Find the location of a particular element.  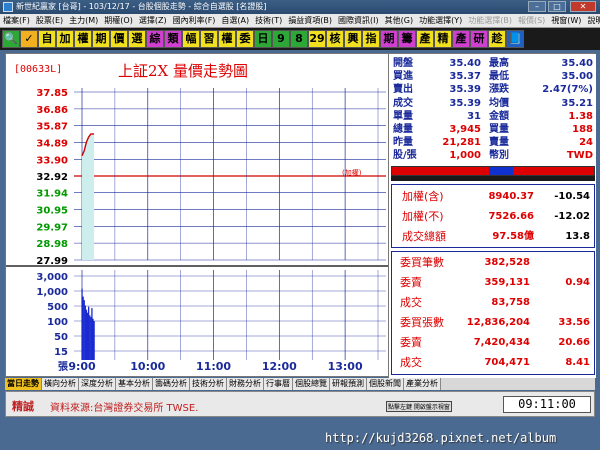

tab-9: 研報預測 is located at coordinates (348, 384).